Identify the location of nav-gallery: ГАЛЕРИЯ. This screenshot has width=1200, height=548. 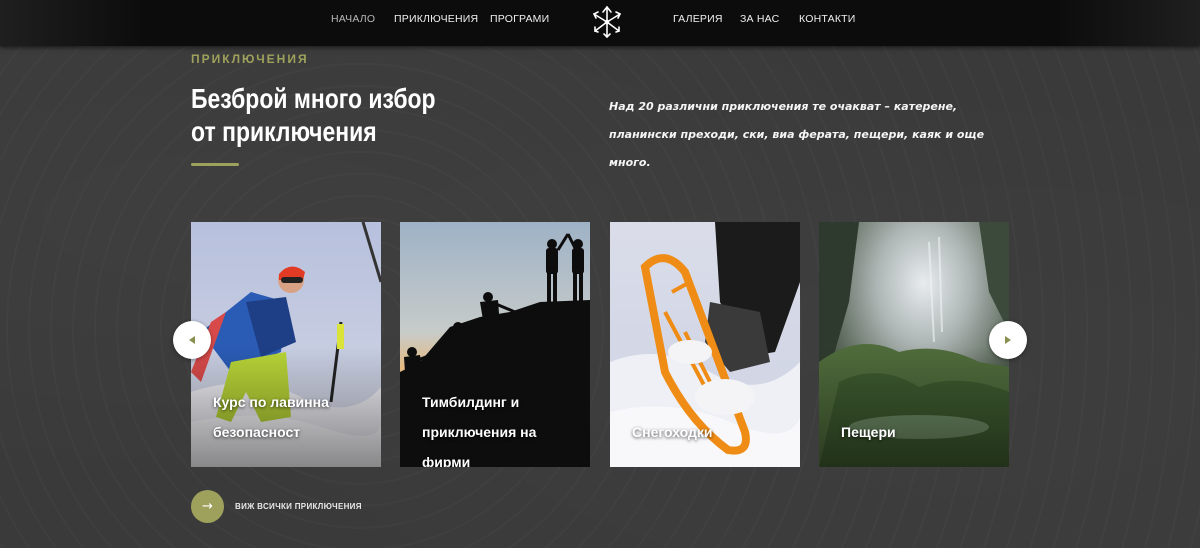
(698, 19).